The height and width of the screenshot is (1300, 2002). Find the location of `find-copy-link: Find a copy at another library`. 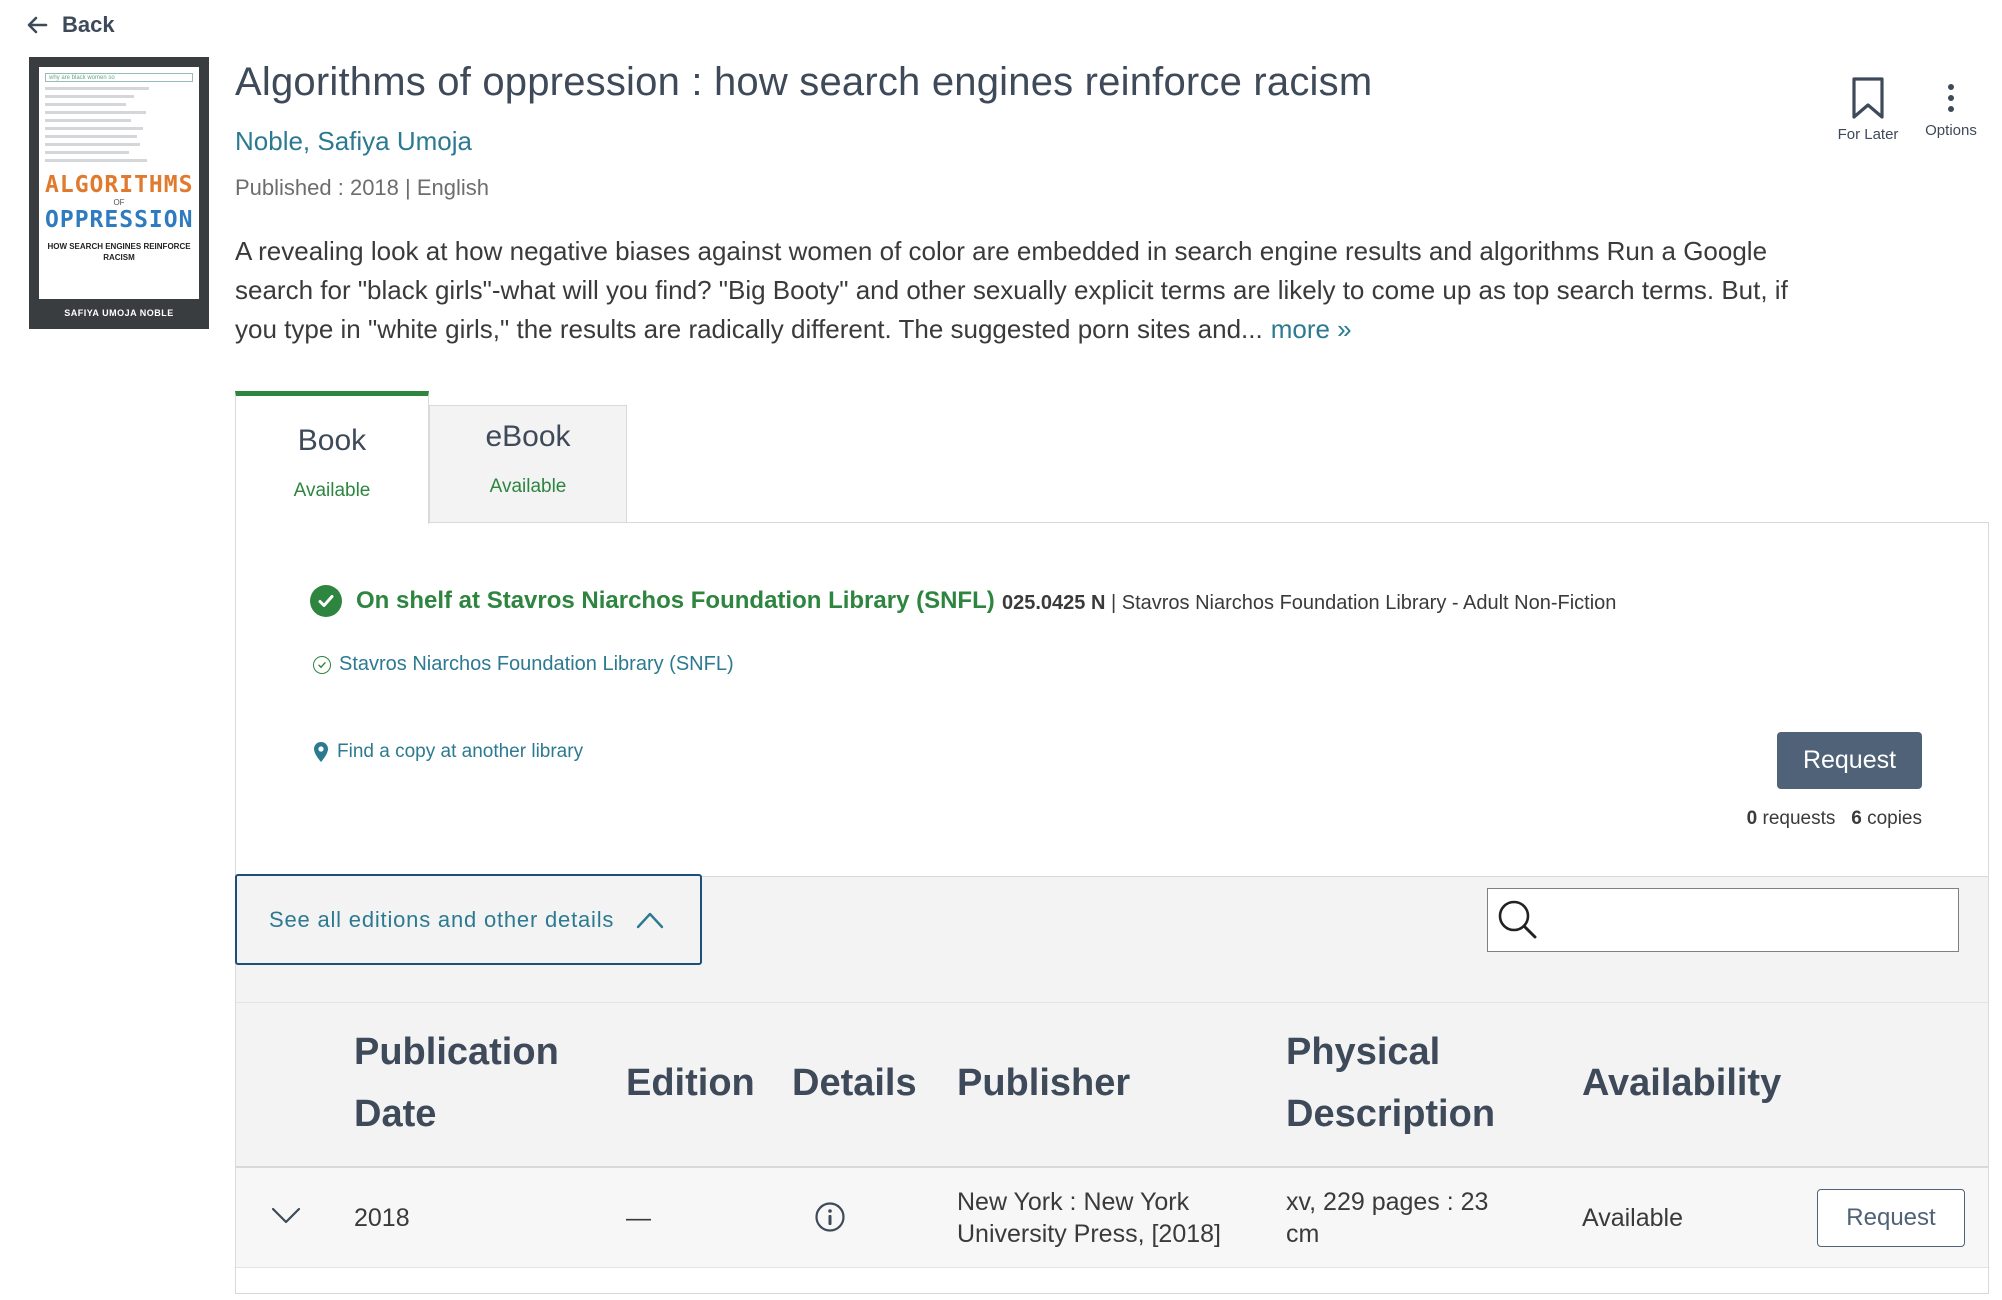

find-copy-link: Find a copy at another library is located at coordinates (448, 752).